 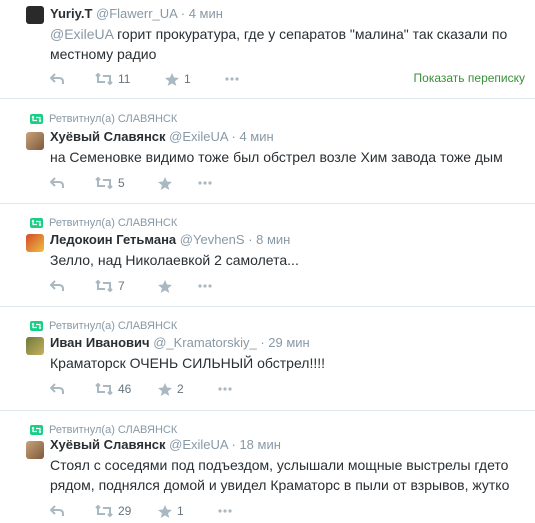 I want to click on retweet-count: 7, so click(x=121, y=286).